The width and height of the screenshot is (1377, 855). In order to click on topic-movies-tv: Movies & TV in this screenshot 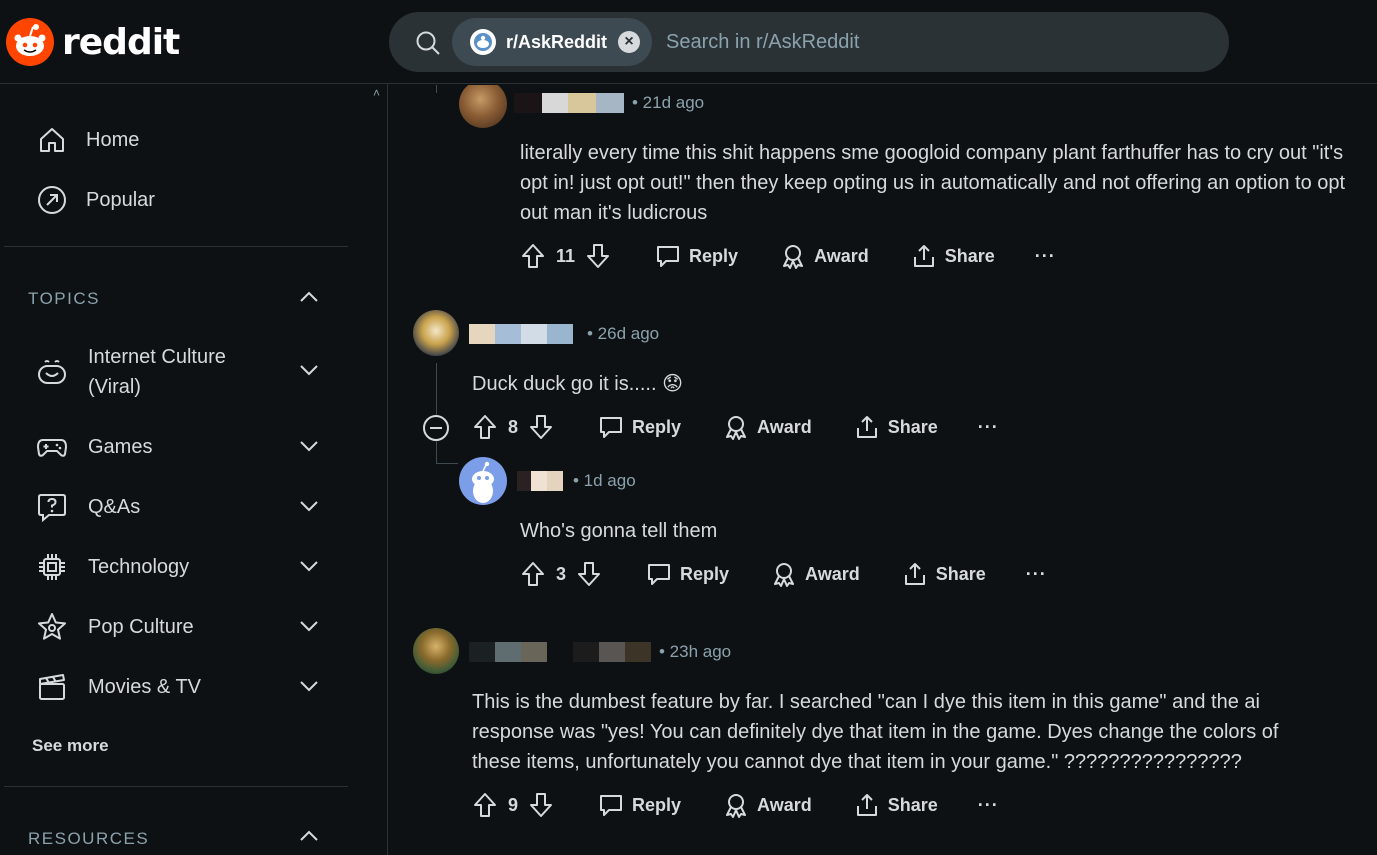, I will do `click(181, 687)`.